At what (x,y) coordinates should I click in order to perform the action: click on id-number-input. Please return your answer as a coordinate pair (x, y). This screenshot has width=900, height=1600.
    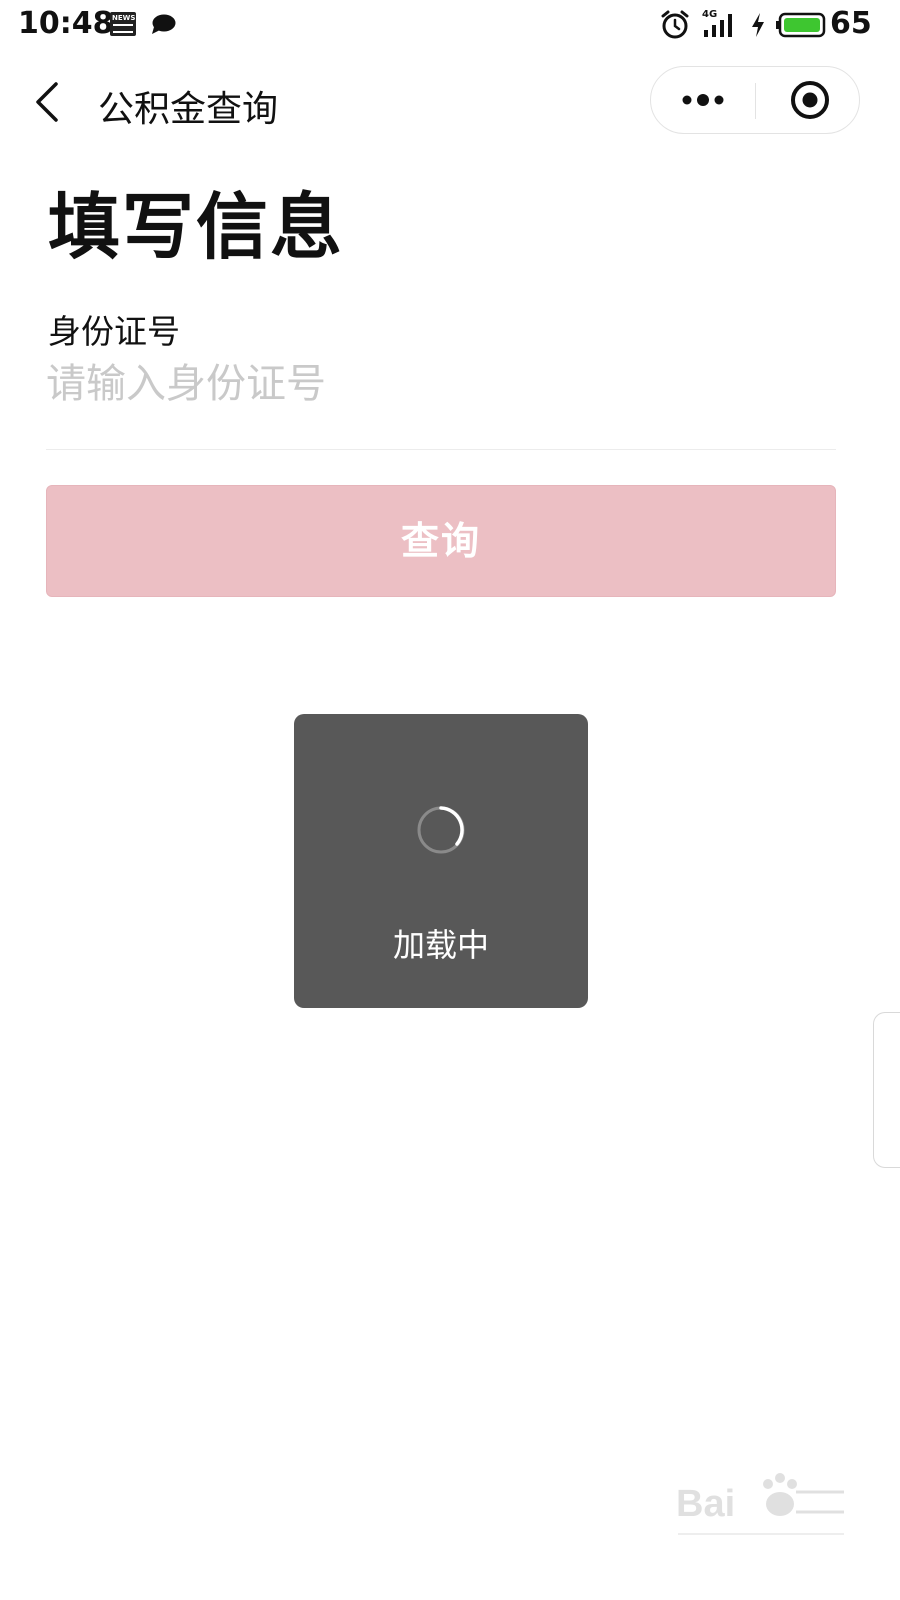
    Looking at the image, I should click on (441, 384).